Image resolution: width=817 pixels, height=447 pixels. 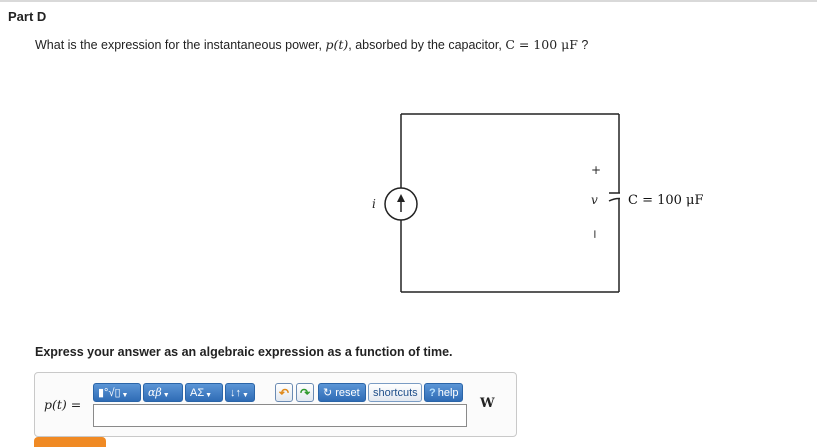 I want to click on shortcuts-button: shortcuts, so click(x=395, y=392).